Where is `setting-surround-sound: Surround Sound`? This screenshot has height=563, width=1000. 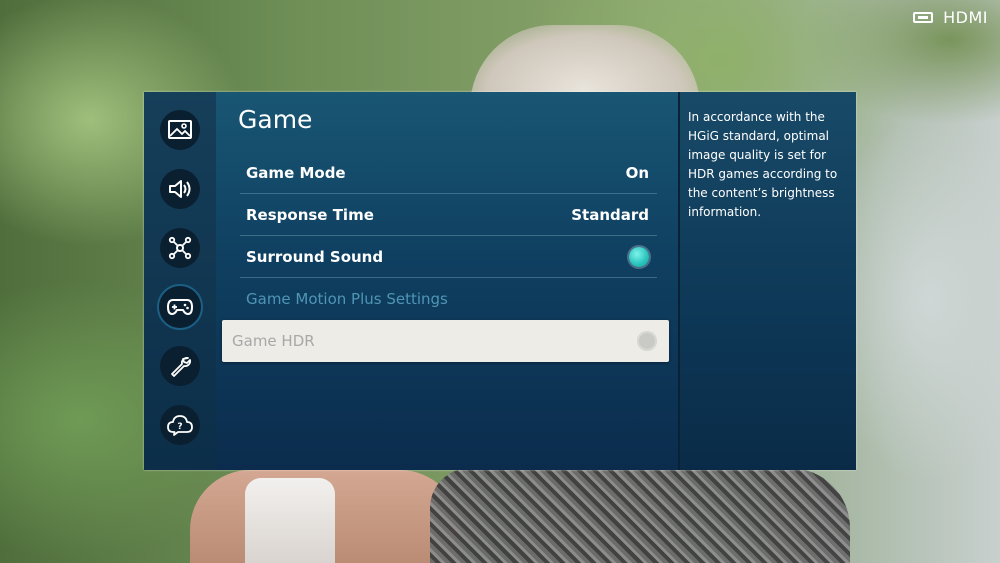
setting-surround-sound: Surround Sound is located at coordinates (448, 257).